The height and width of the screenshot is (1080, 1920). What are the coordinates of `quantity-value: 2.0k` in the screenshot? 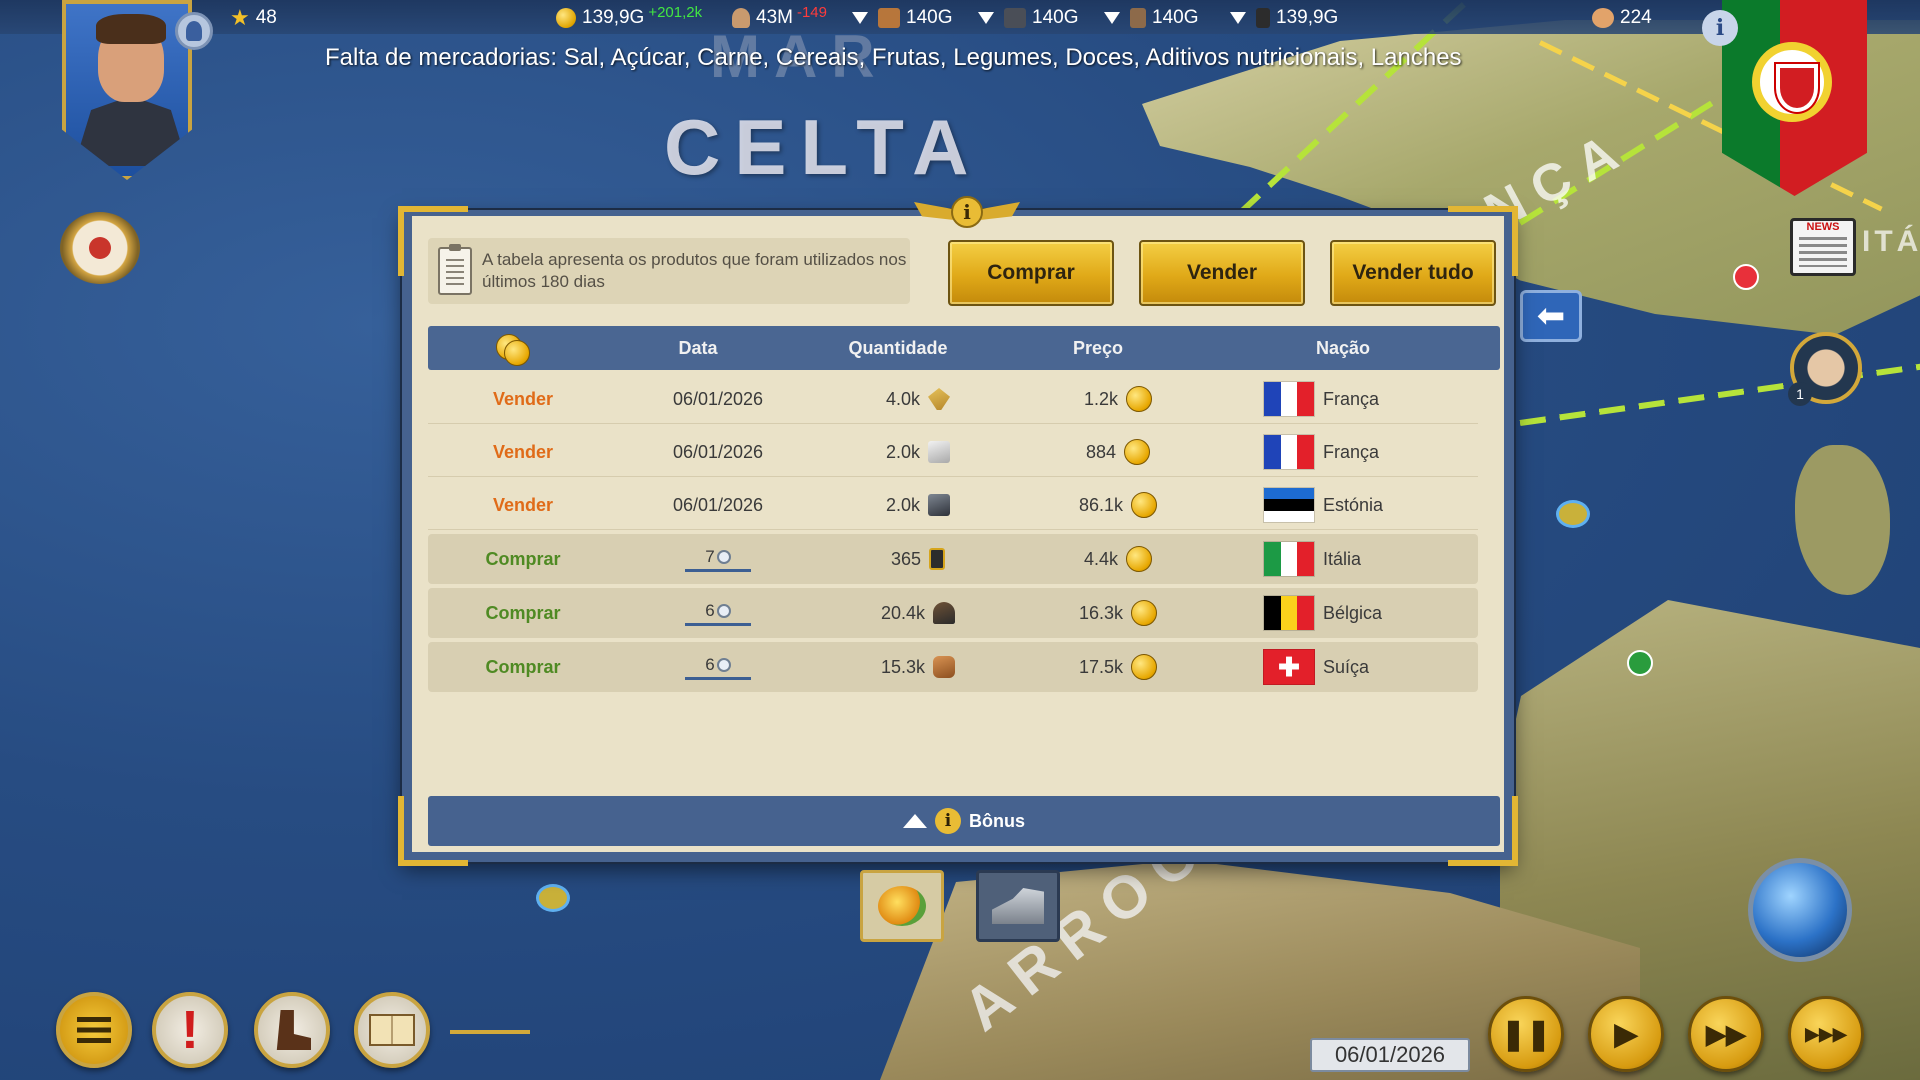 It's located at (903, 504).